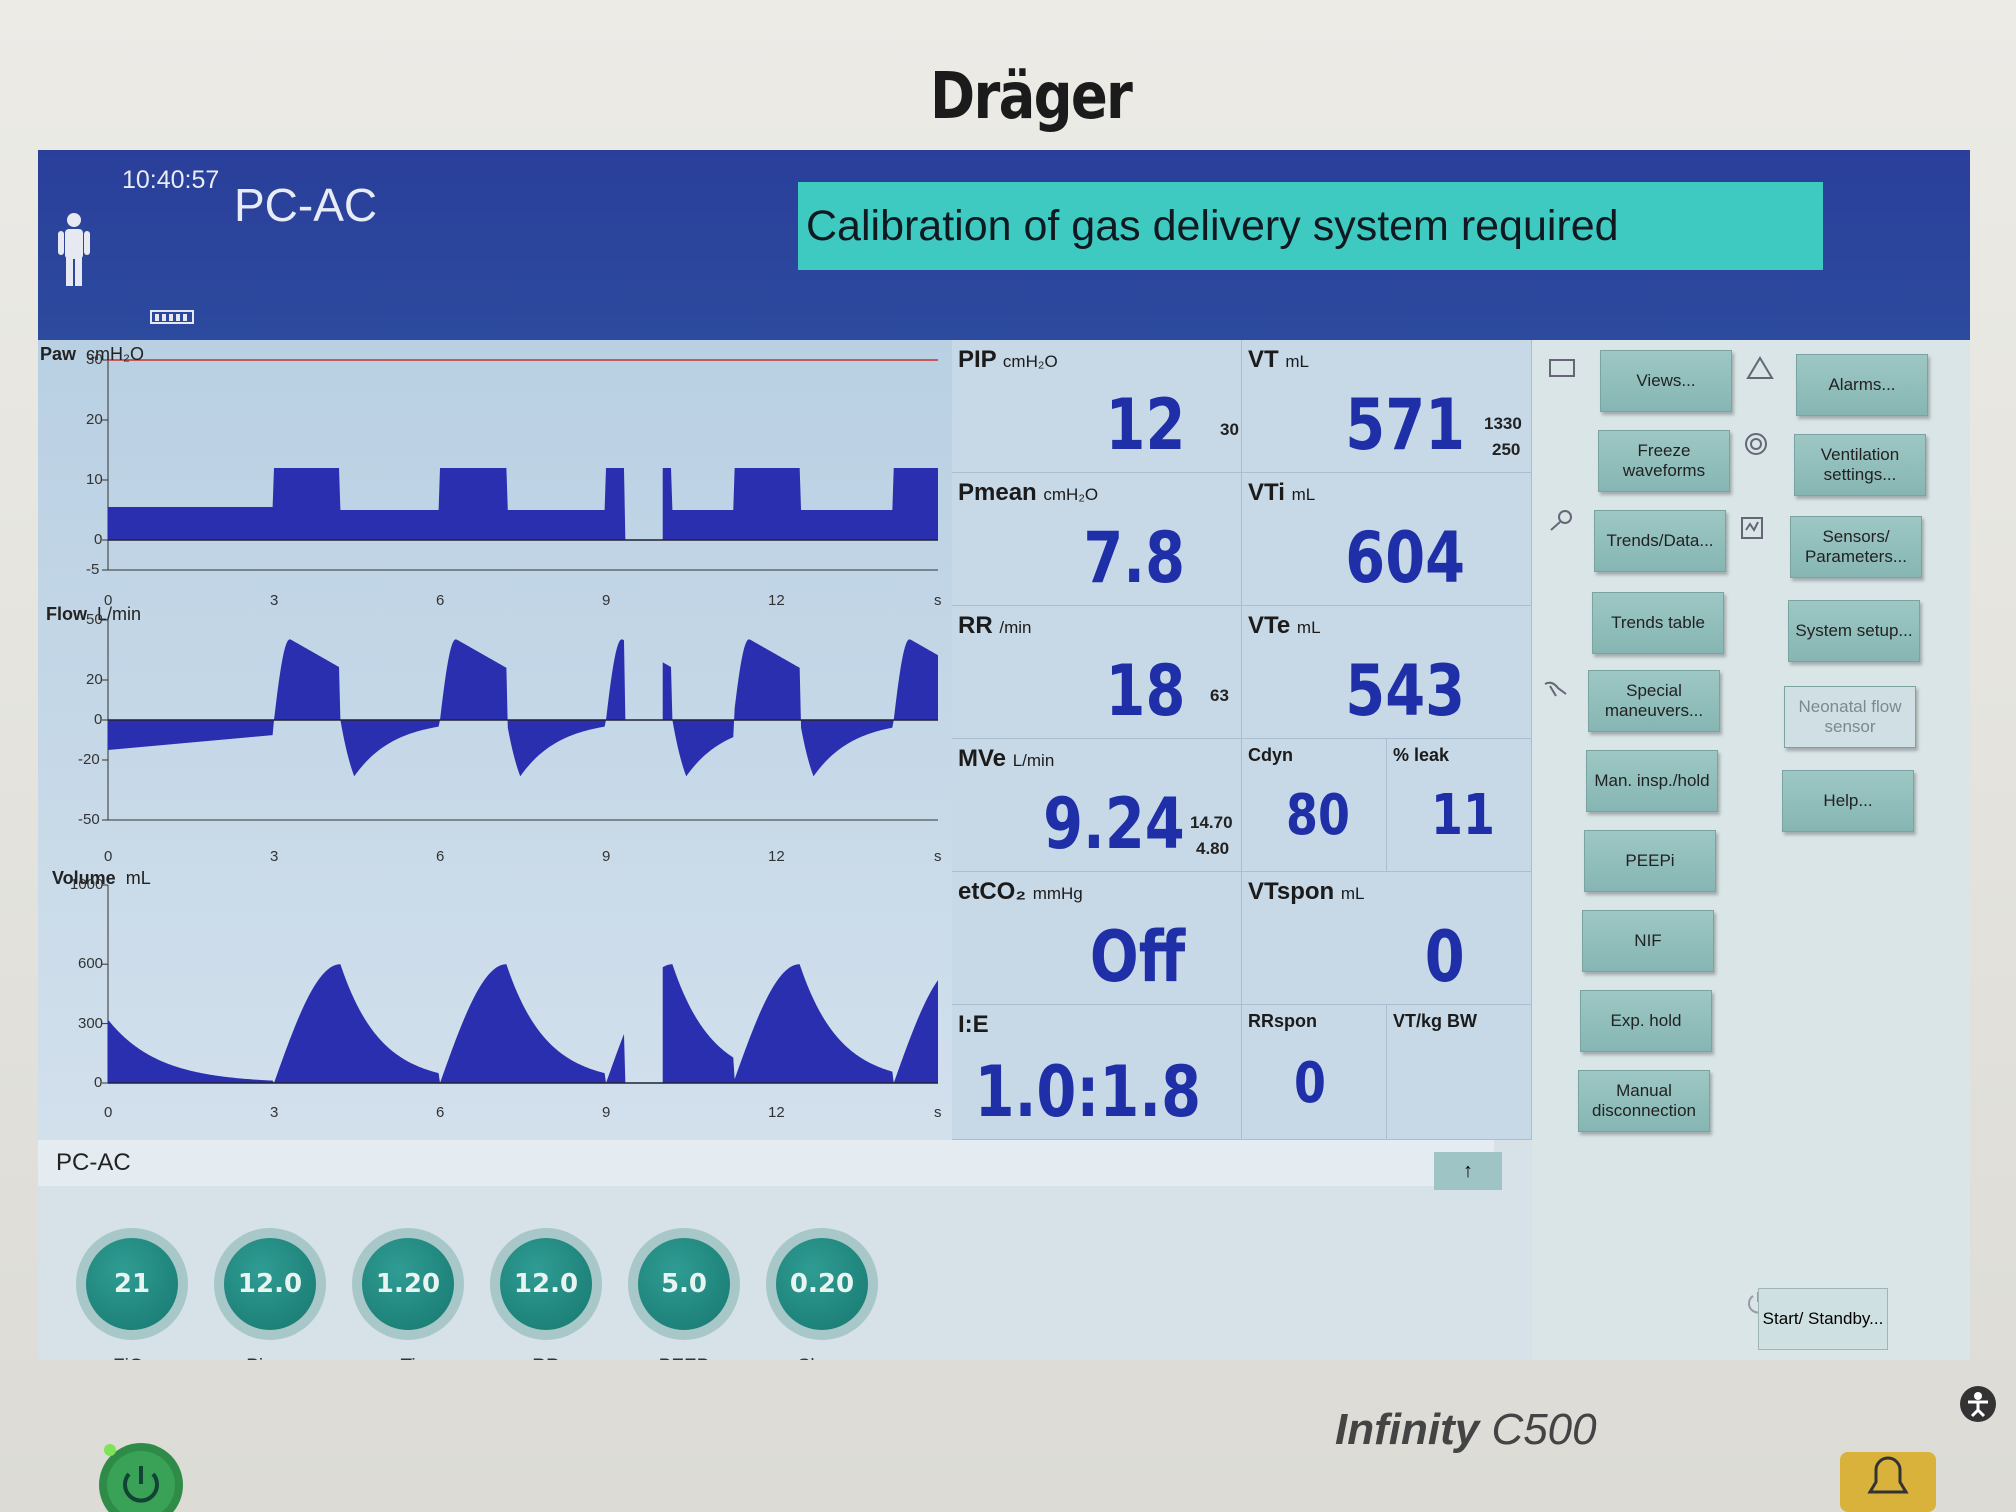  I want to click on accessibility-icon, so click(1978, 1404).